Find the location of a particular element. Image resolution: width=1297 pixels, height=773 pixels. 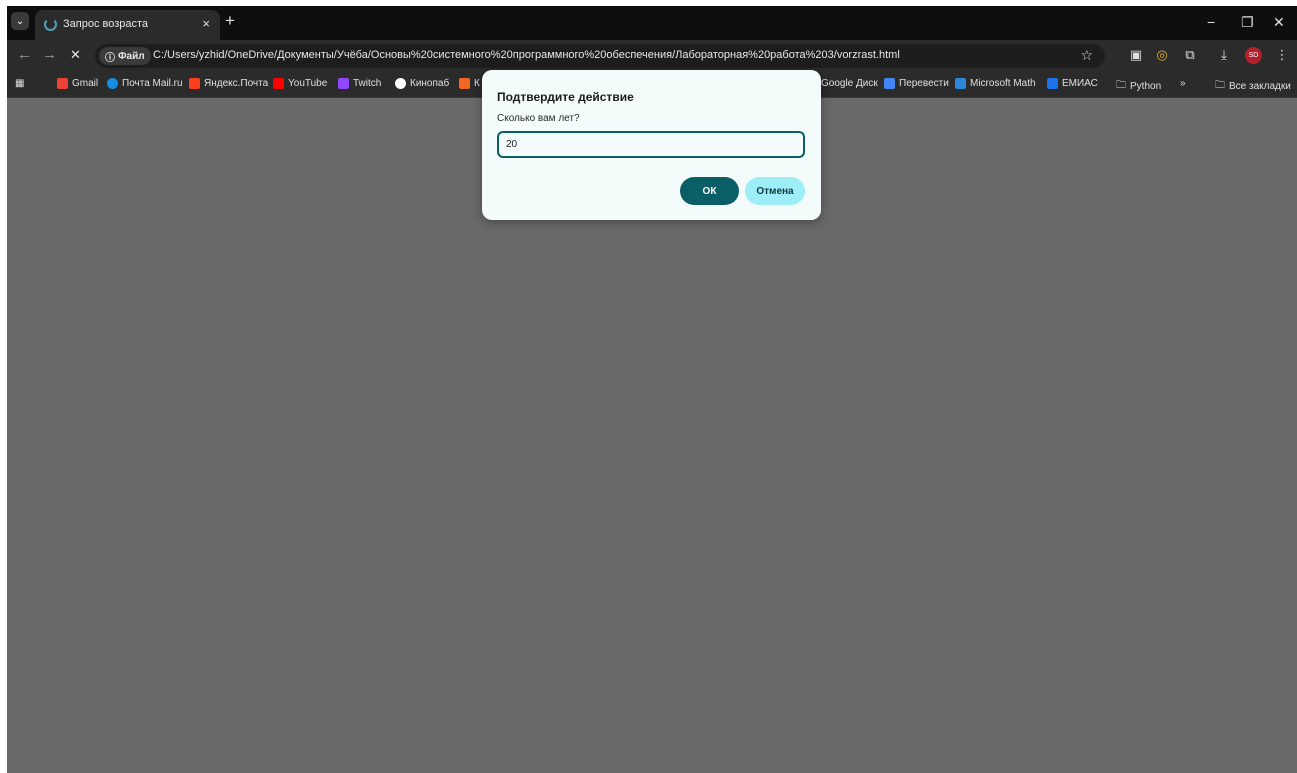

loading-spinner-icon is located at coordinates (50, 24).